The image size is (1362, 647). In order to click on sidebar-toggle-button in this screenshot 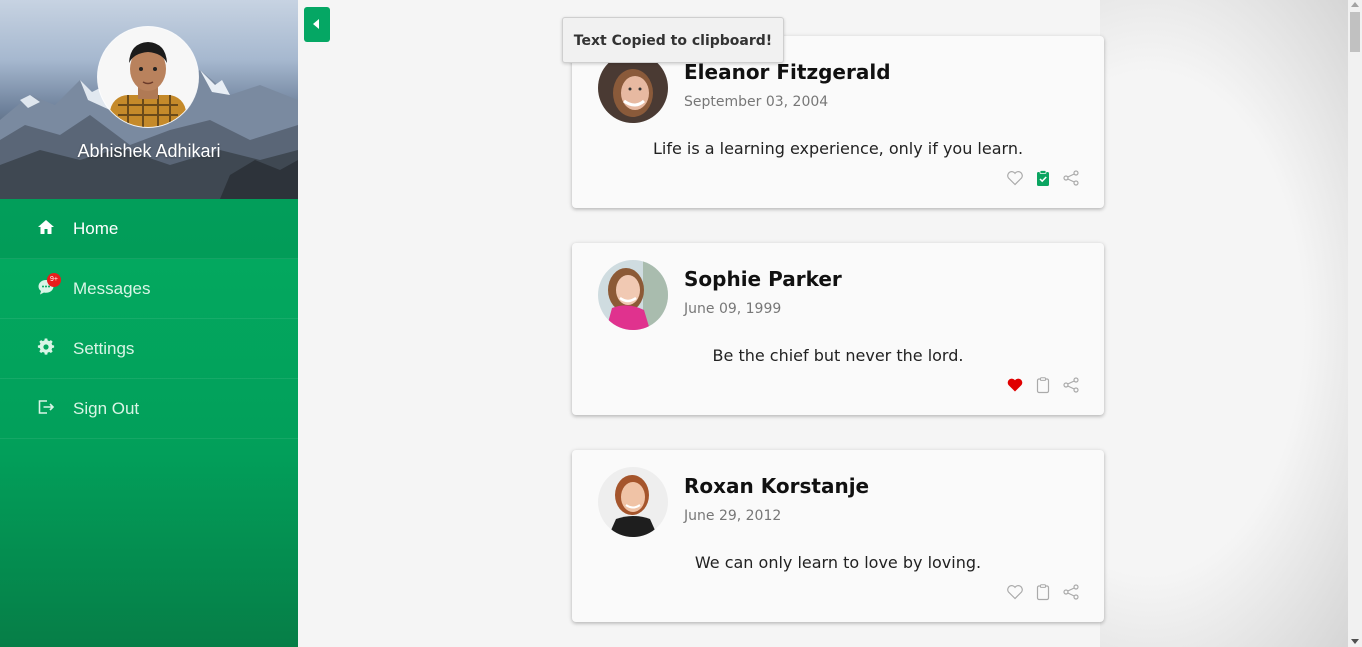, I will do `click(317, 24)`.